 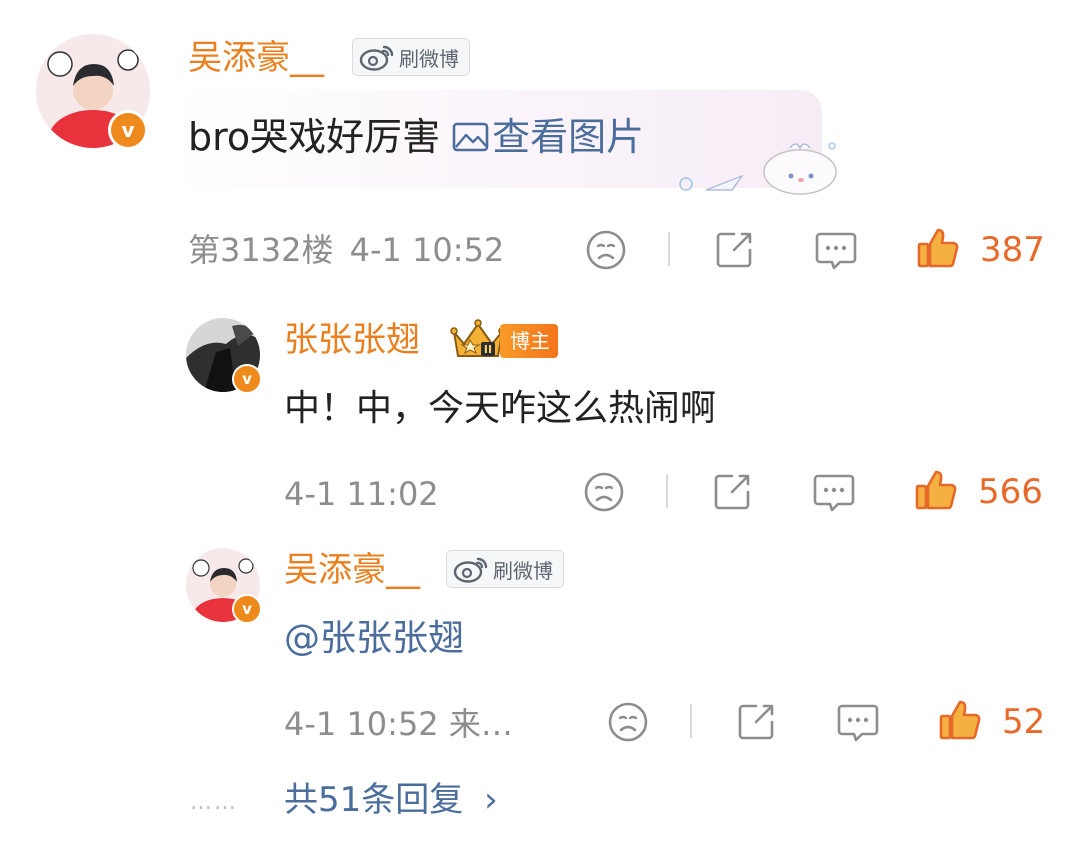 I want to click on reply-username: 吴添豪__, so click(x=352, y=570).